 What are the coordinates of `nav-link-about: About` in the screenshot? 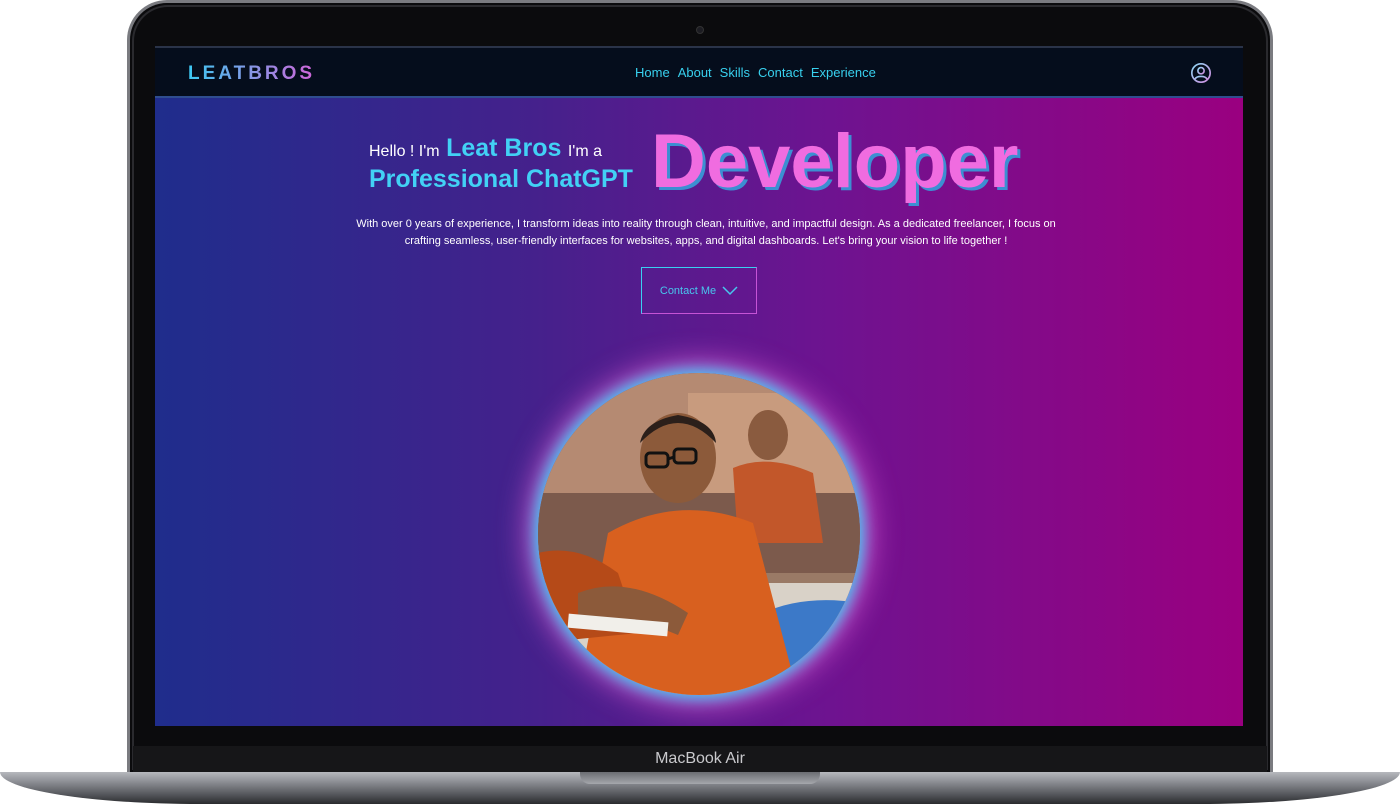 It's located at (695, 72).